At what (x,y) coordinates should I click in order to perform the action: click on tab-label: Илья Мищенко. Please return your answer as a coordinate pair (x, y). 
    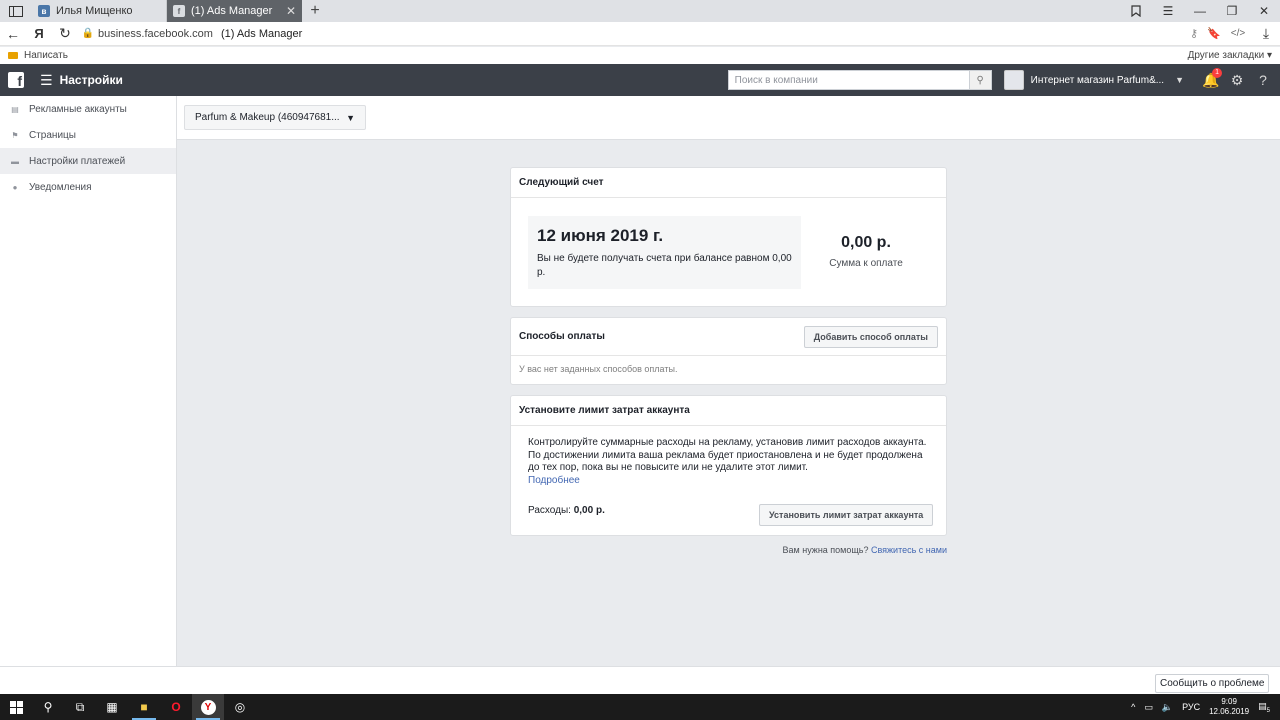
    Looking at the image, I should click on (94, 11).